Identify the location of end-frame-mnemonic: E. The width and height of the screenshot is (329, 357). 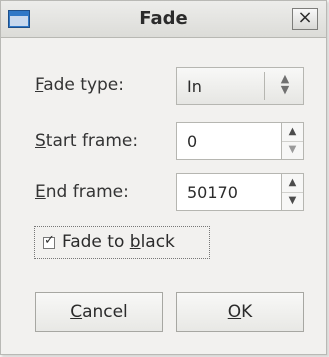
(40, 192).